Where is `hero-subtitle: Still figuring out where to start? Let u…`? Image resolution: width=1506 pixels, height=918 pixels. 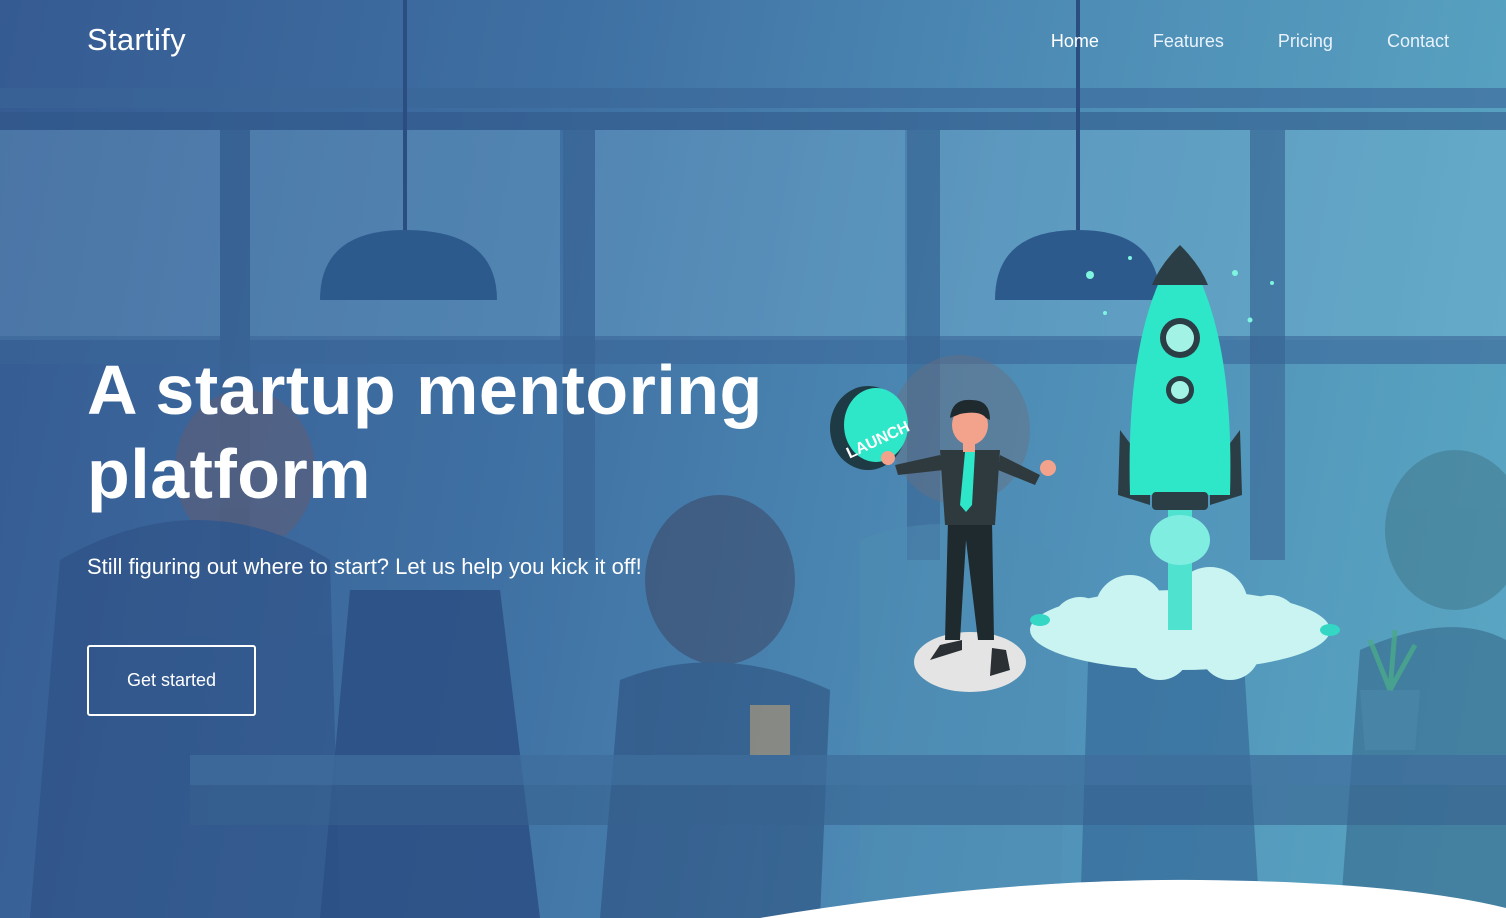
hero-subtitle: Still figuring out where to start? Let u… is located at coordinates (364, 566).